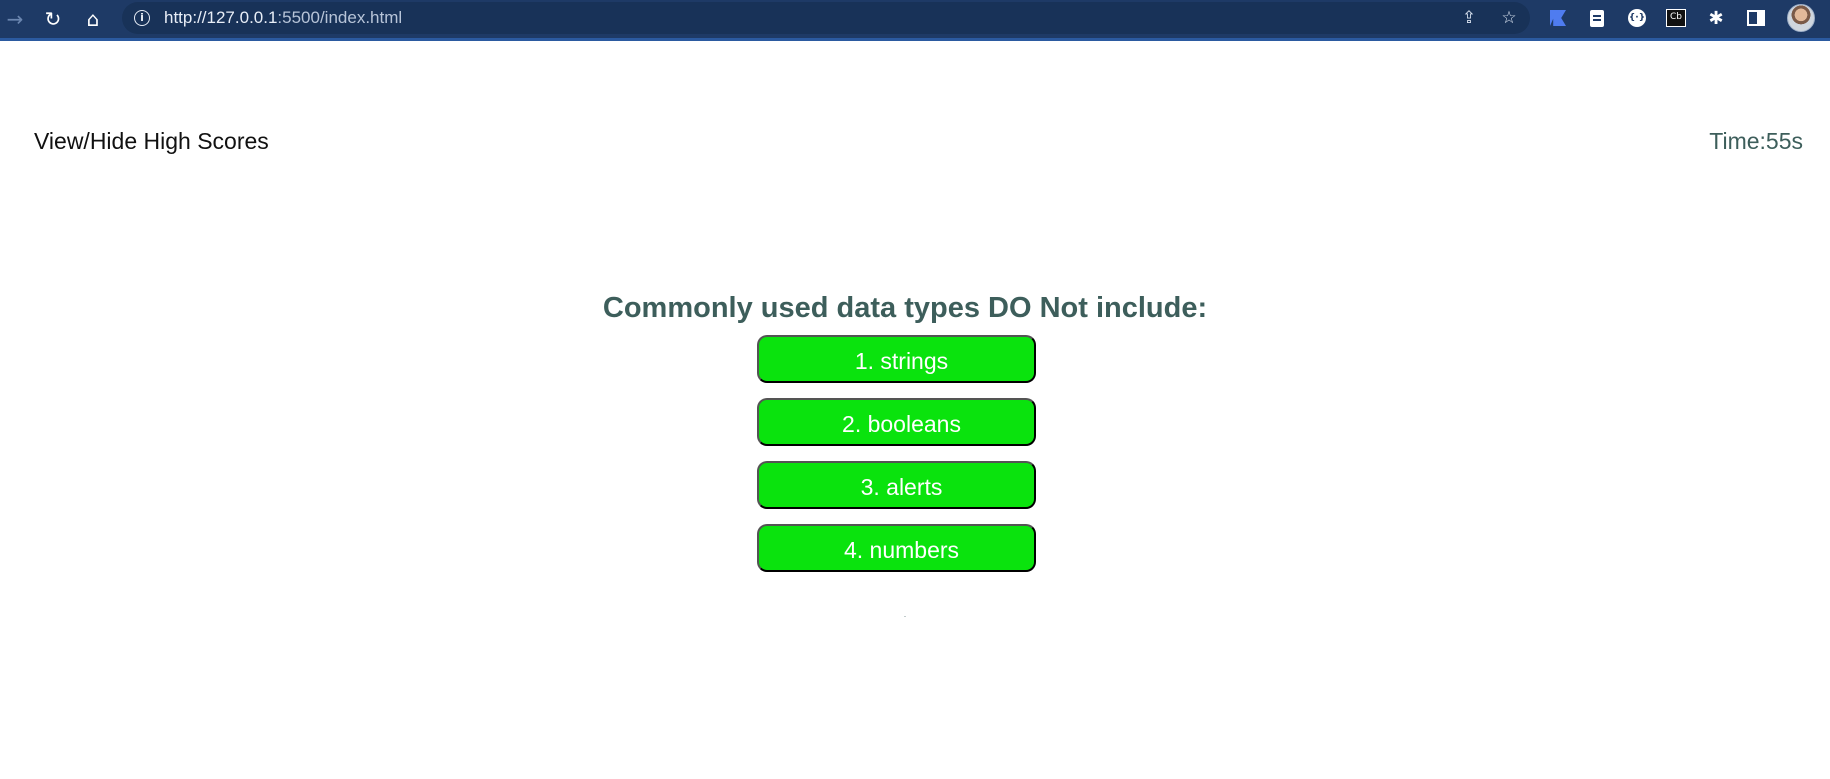 The image size is (1830, 779). Describe the element at coordinates (93, 19) in the screenshot. I see `home-icon: ⌂` at that location.